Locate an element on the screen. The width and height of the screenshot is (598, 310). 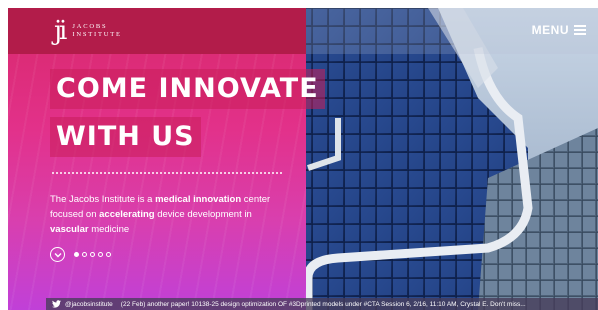
dotted-divider is located at coordinates (167, 173).